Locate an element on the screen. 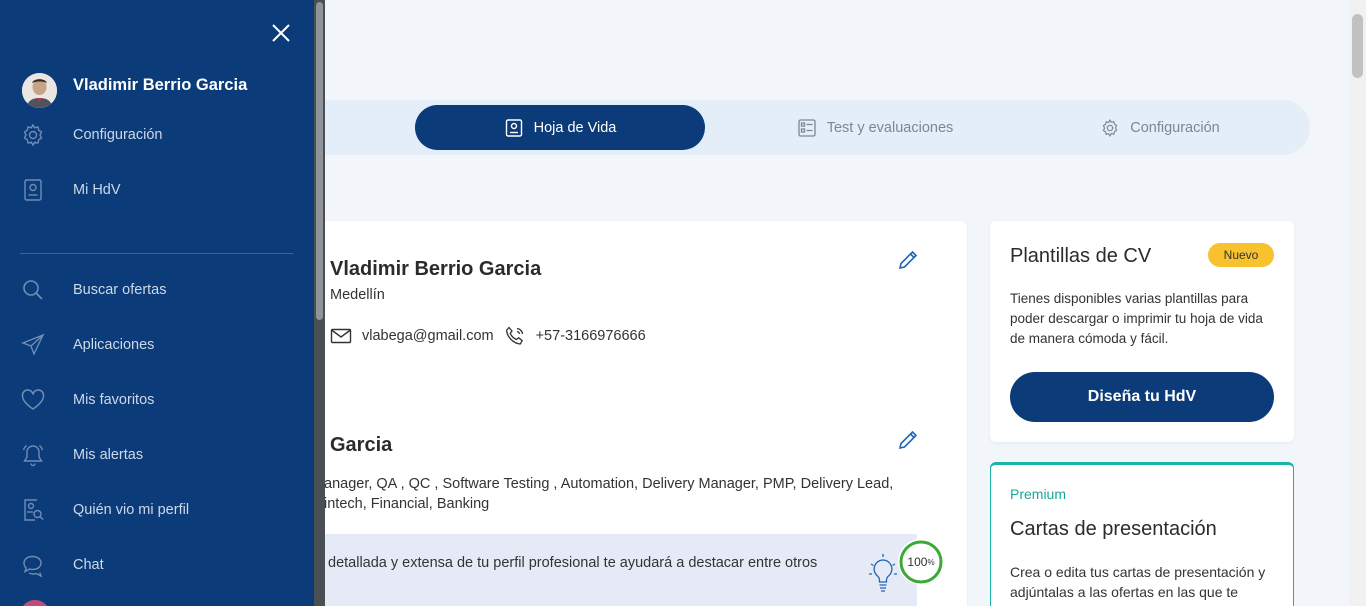 This screenshot has height=606, width=1366. avatar is located at coordinates (39, 90).